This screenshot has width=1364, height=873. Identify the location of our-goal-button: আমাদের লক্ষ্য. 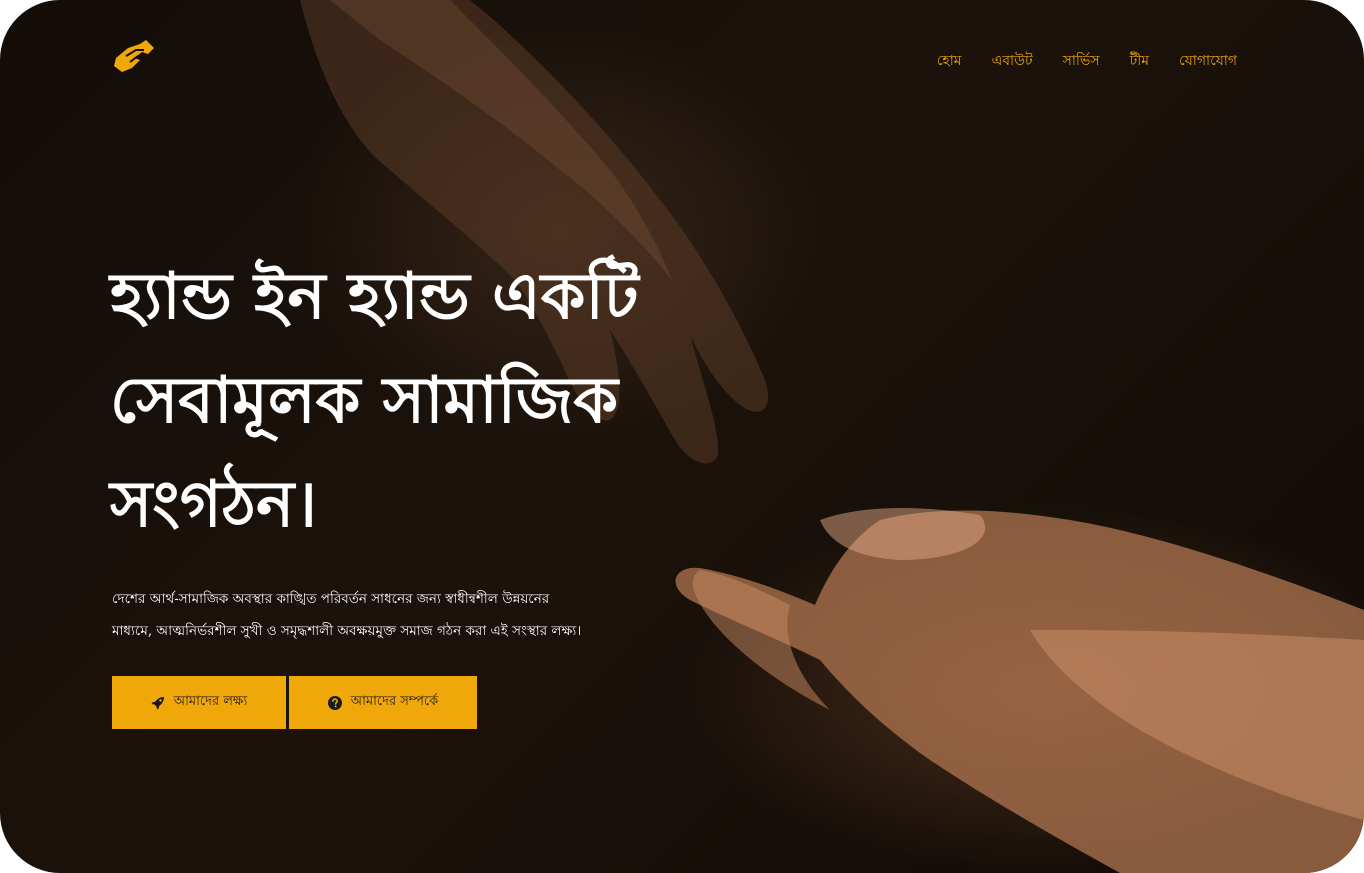
(199, 702).